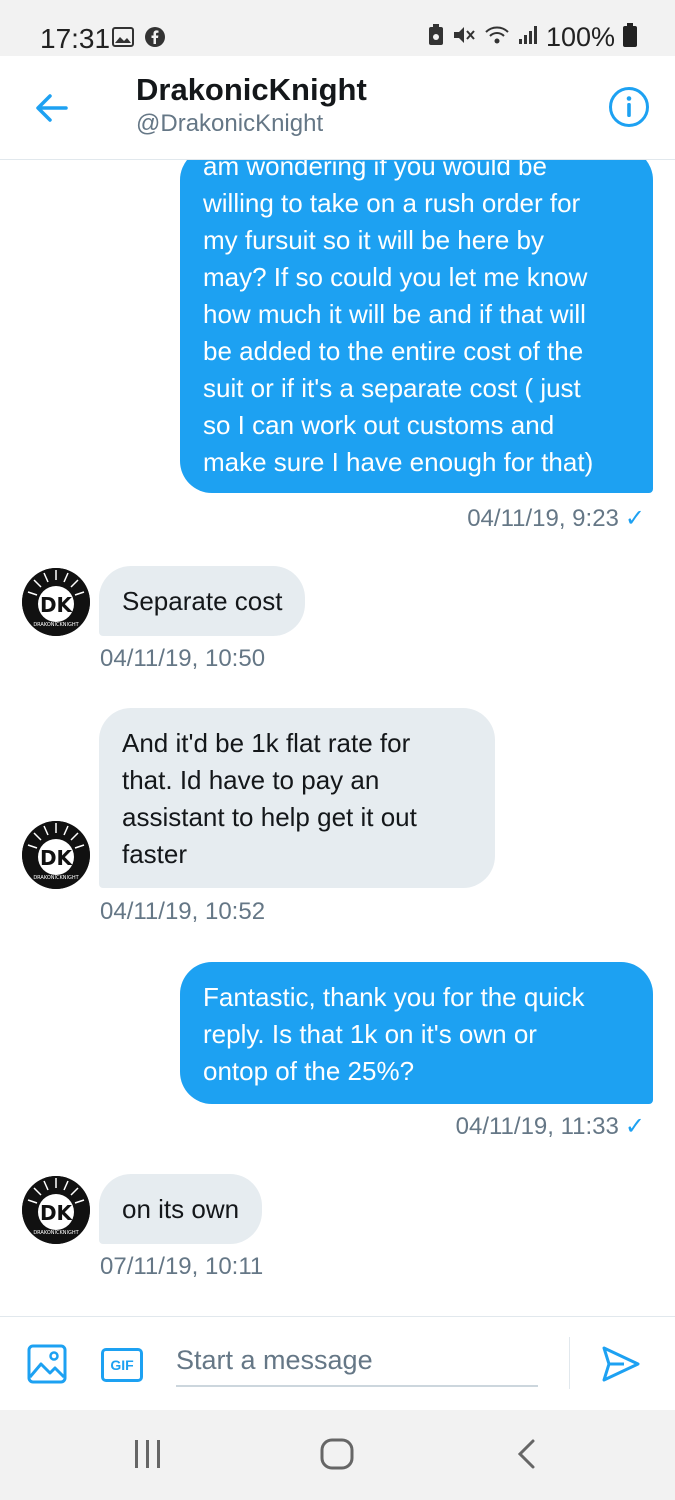  I want to click on info-icon, so click(629, 107).